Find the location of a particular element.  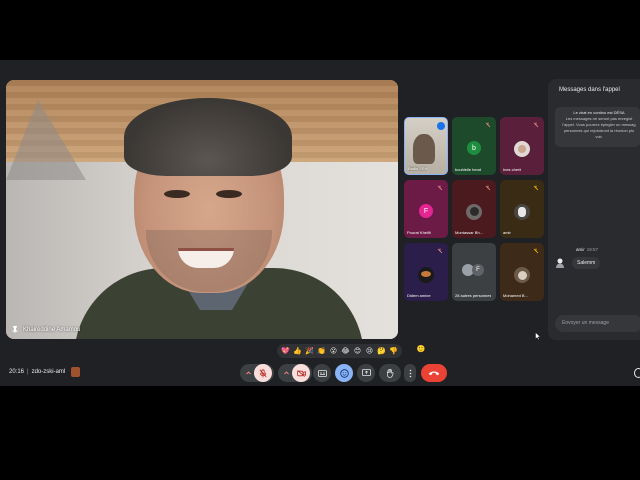

present-screen-button is located at coordinates (366, 373).